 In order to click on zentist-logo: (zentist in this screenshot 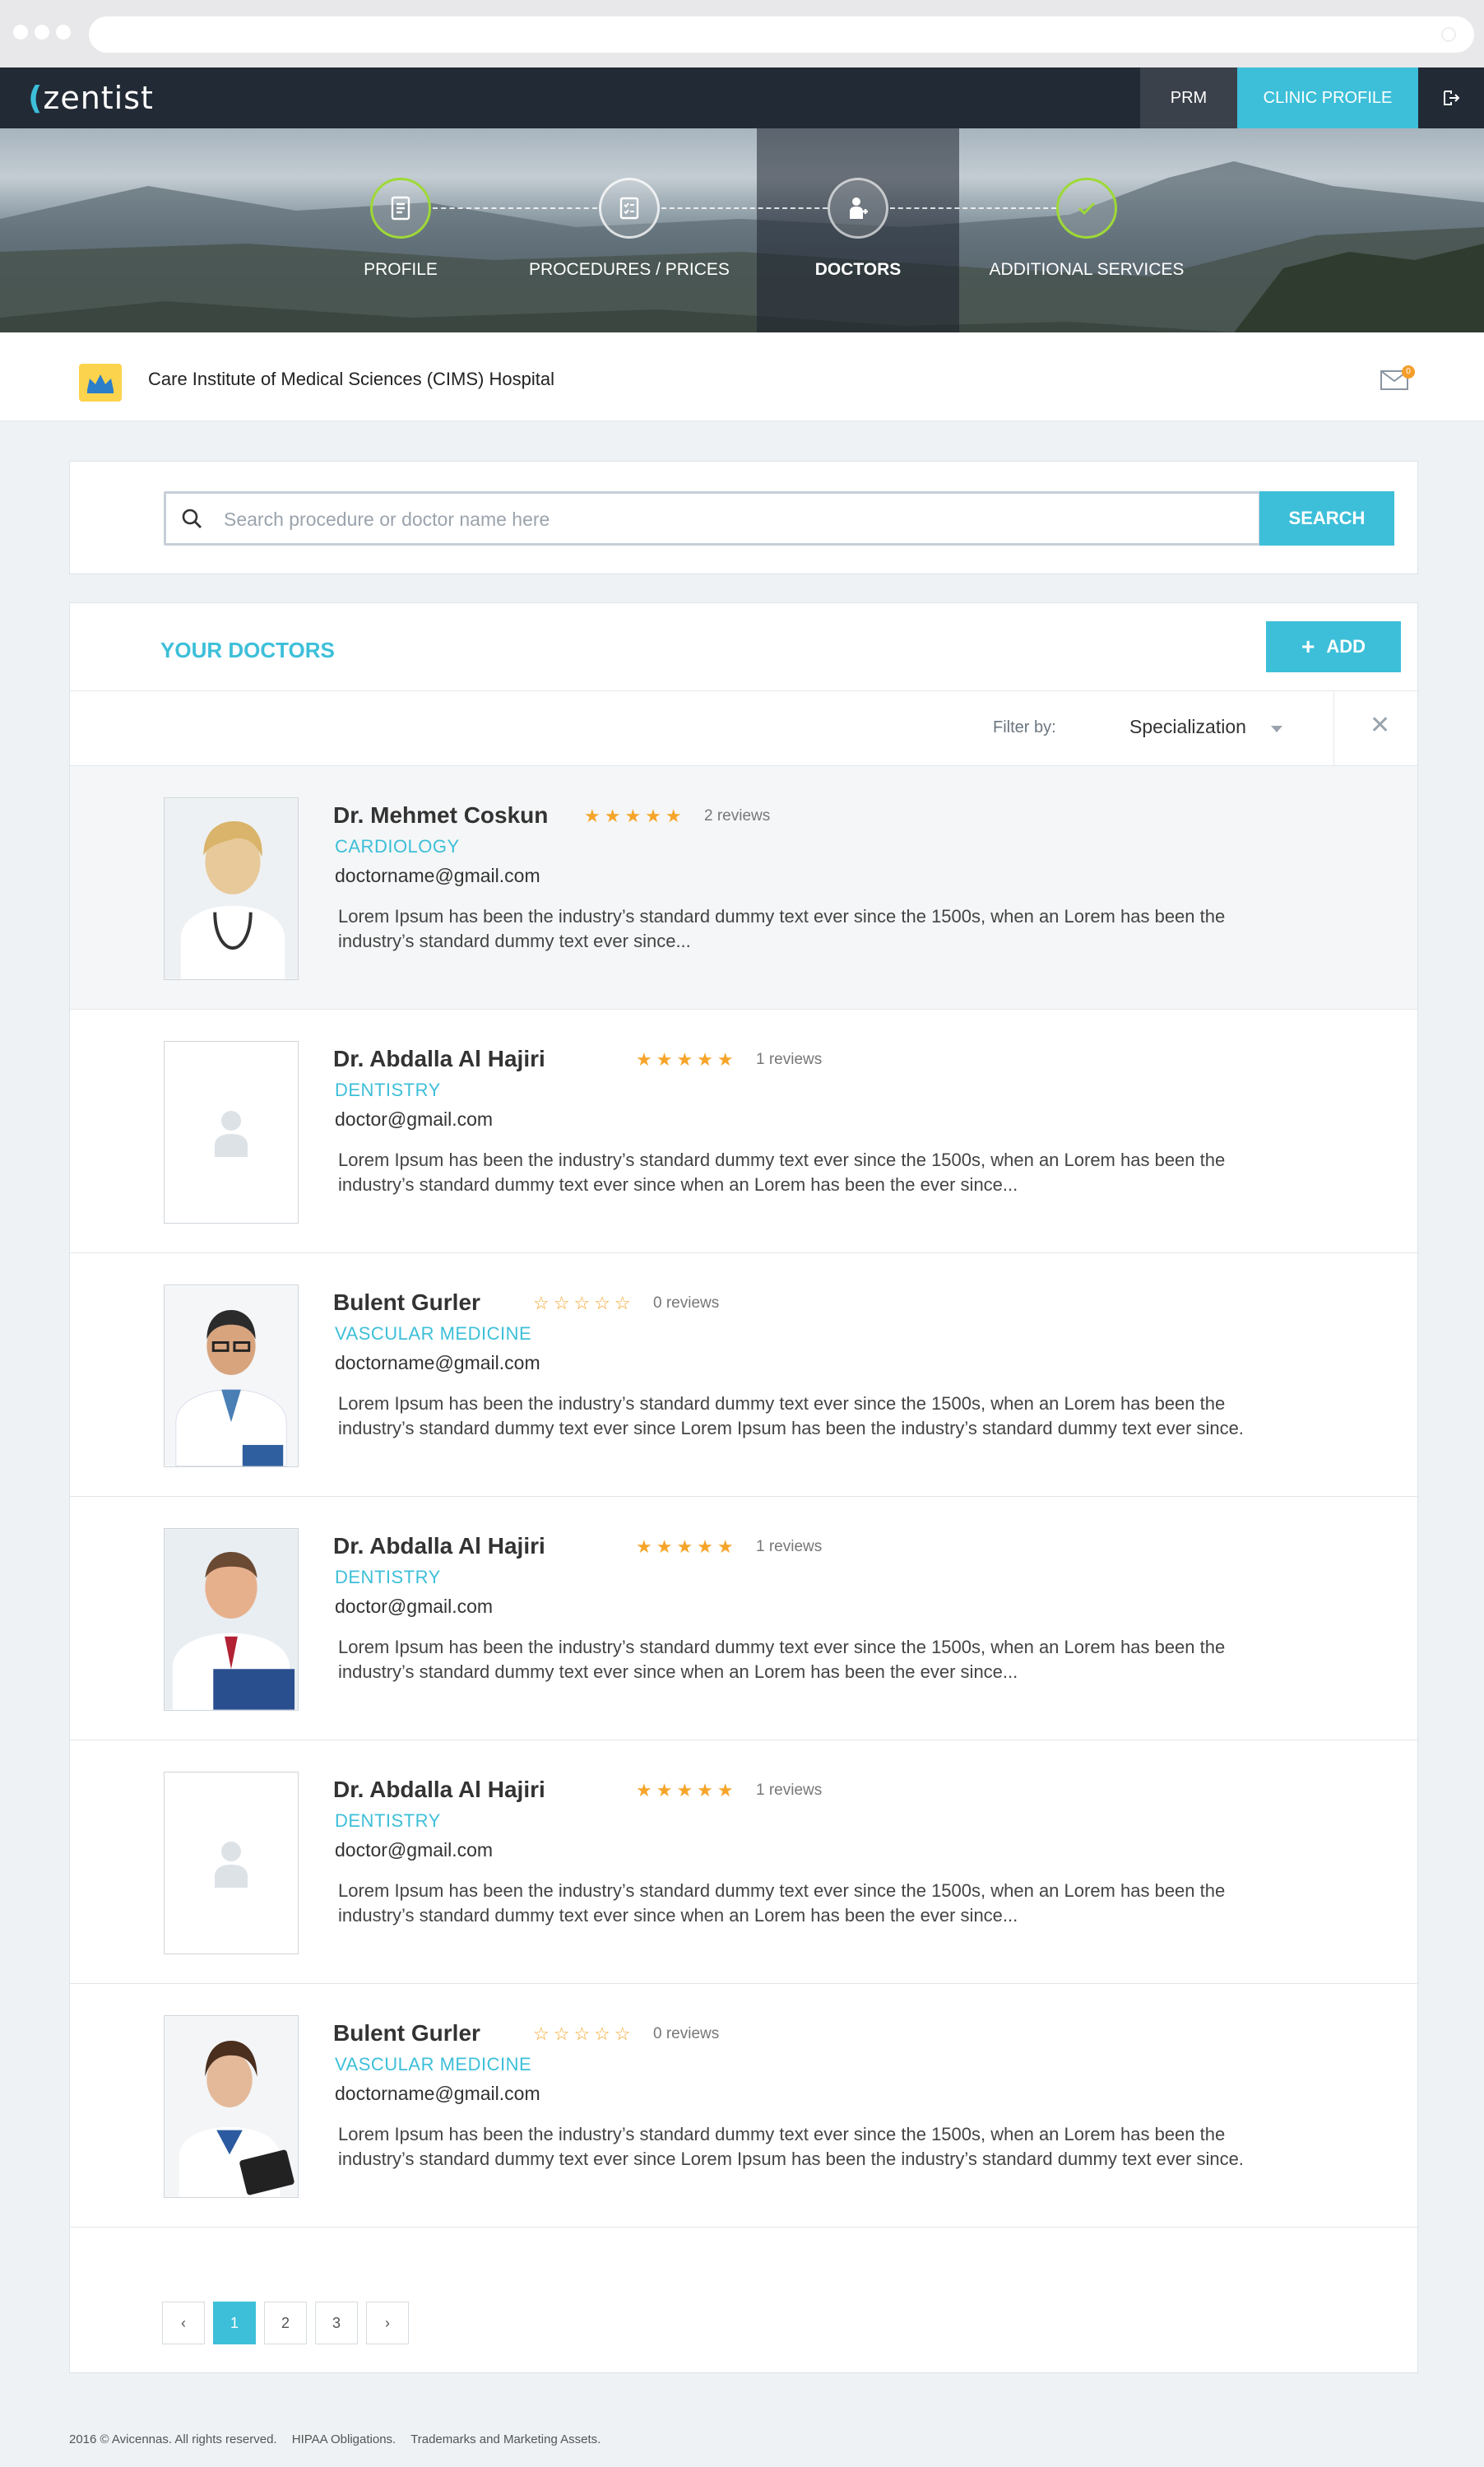, I will do `click(91, 98)`.